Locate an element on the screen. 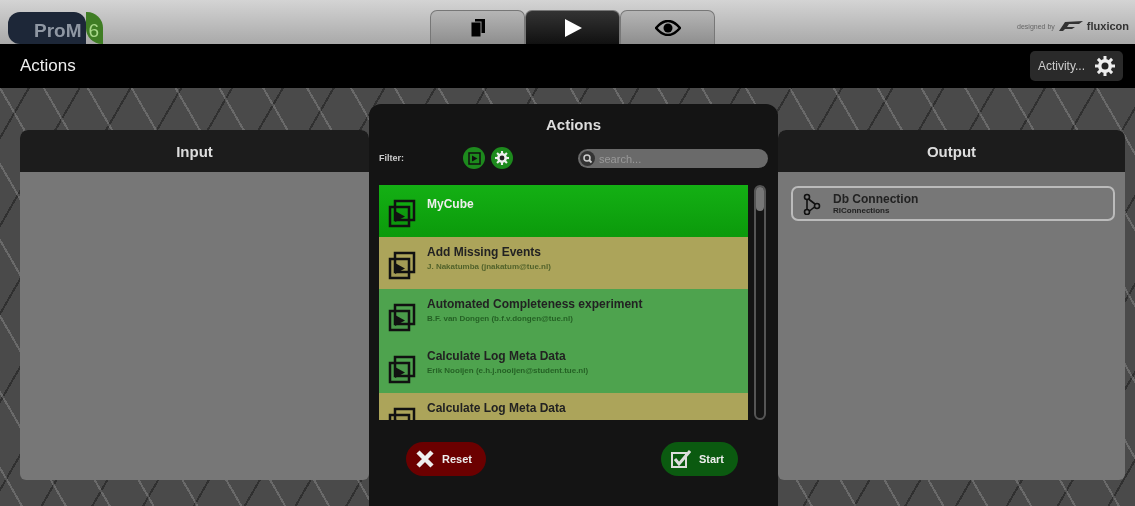 The image size is (1135, 506). action-author: B.F. van Dongen (b.f.v.dongen@tue.nl) is located at coordinates (500, 318).